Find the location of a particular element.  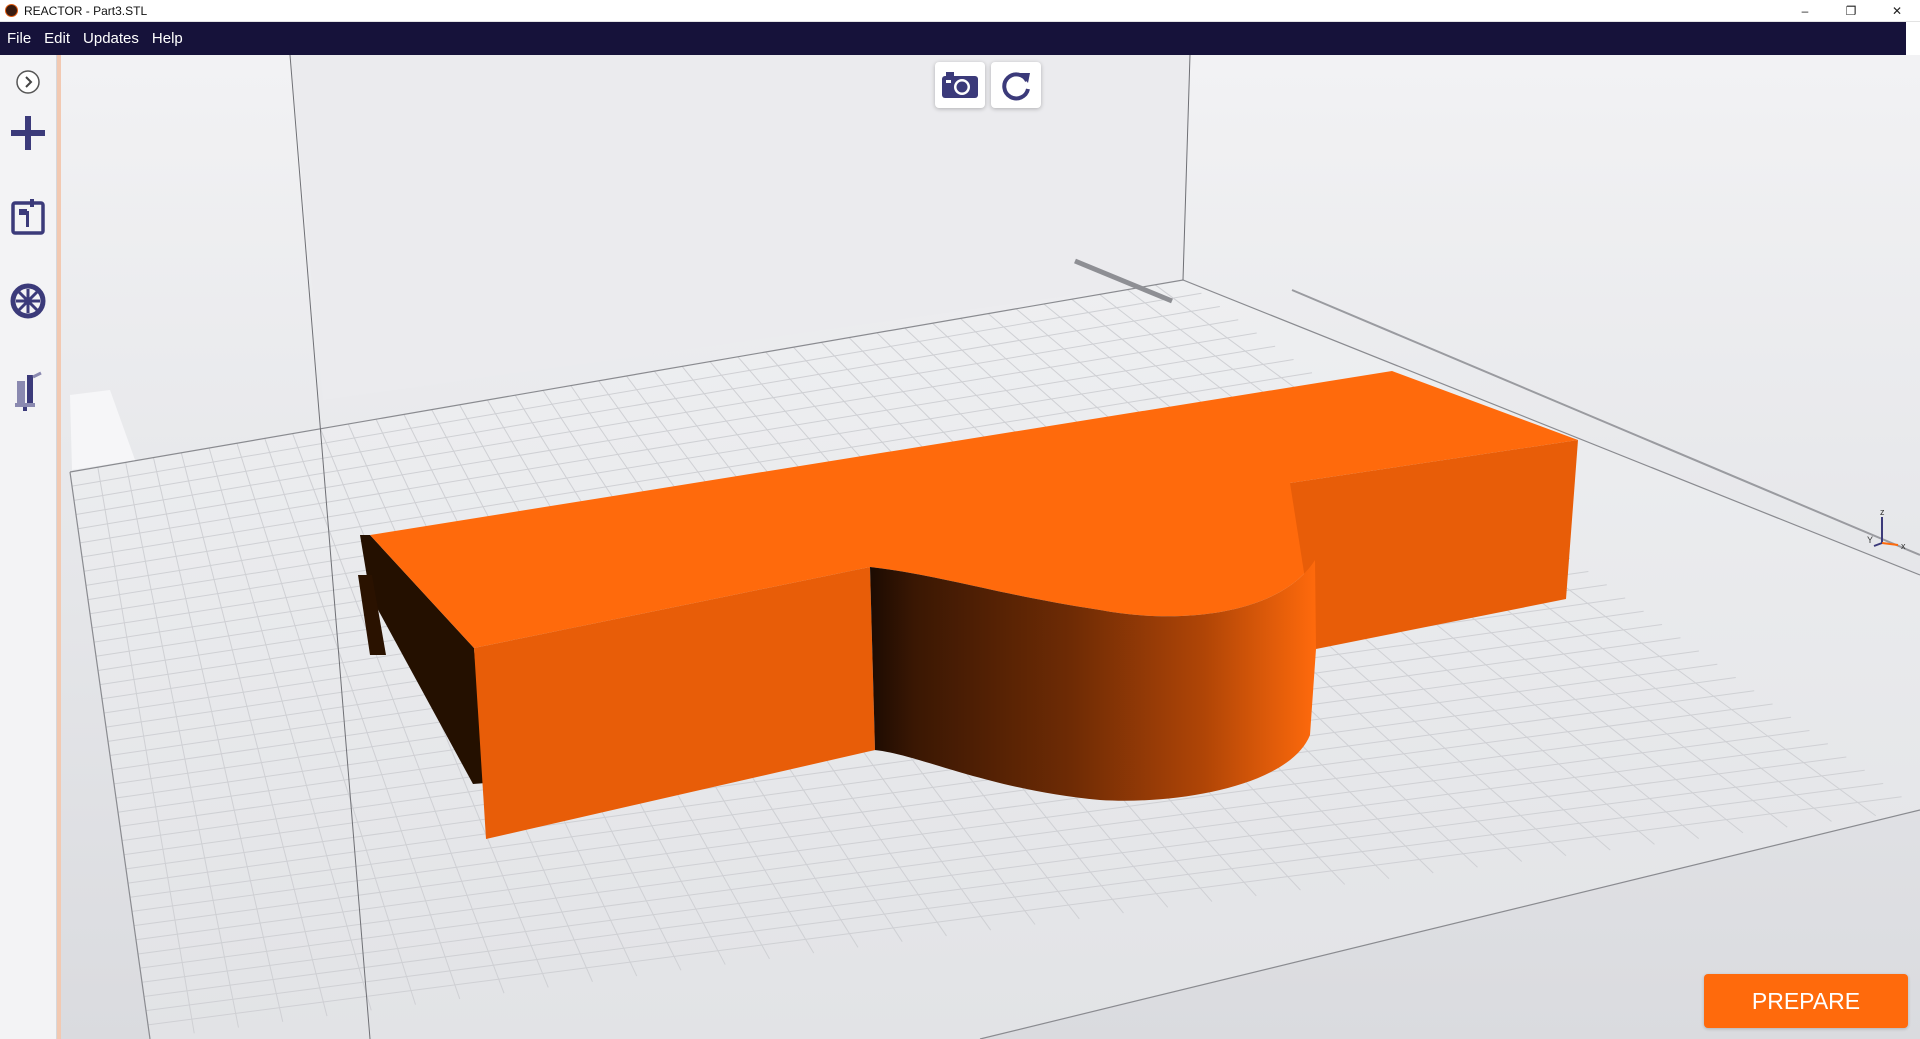

window-title: REACTOR - Part3.STL is located at coordinates (86, 10).